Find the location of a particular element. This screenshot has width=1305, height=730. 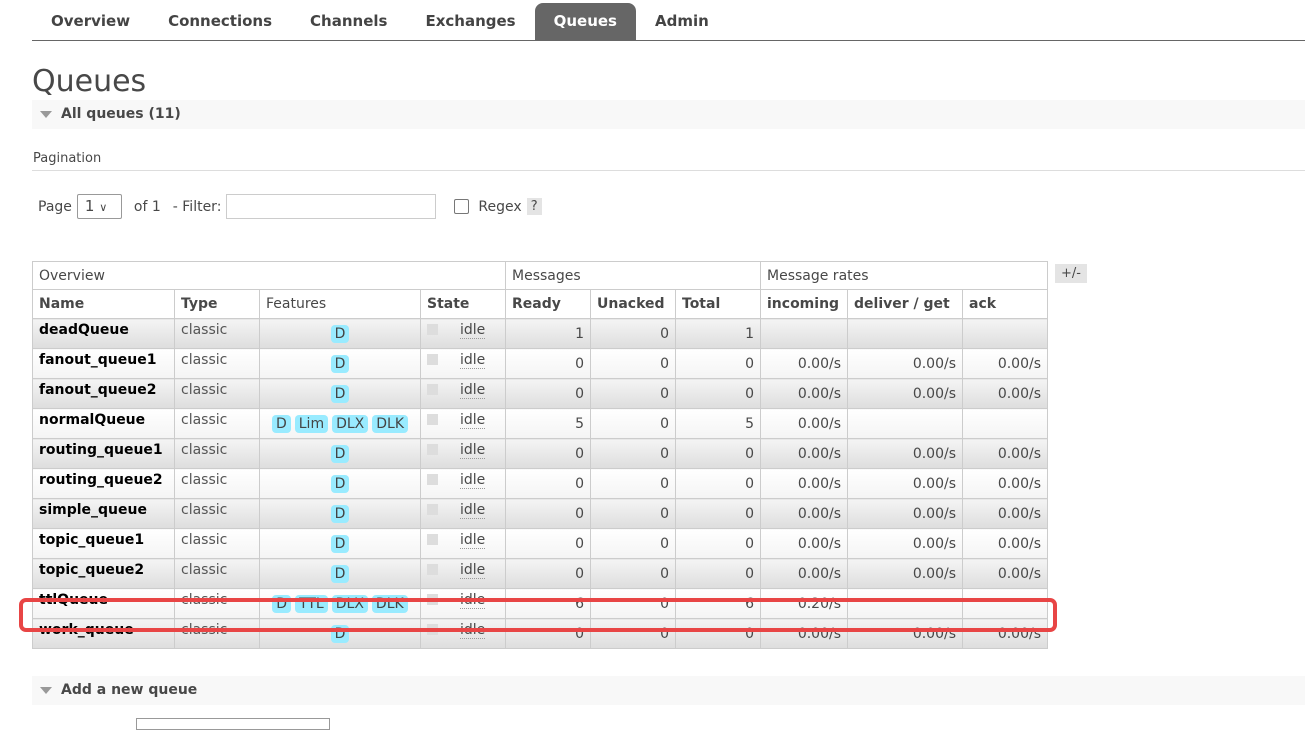

new-queue-type-select is located at coordinates (233, 724).